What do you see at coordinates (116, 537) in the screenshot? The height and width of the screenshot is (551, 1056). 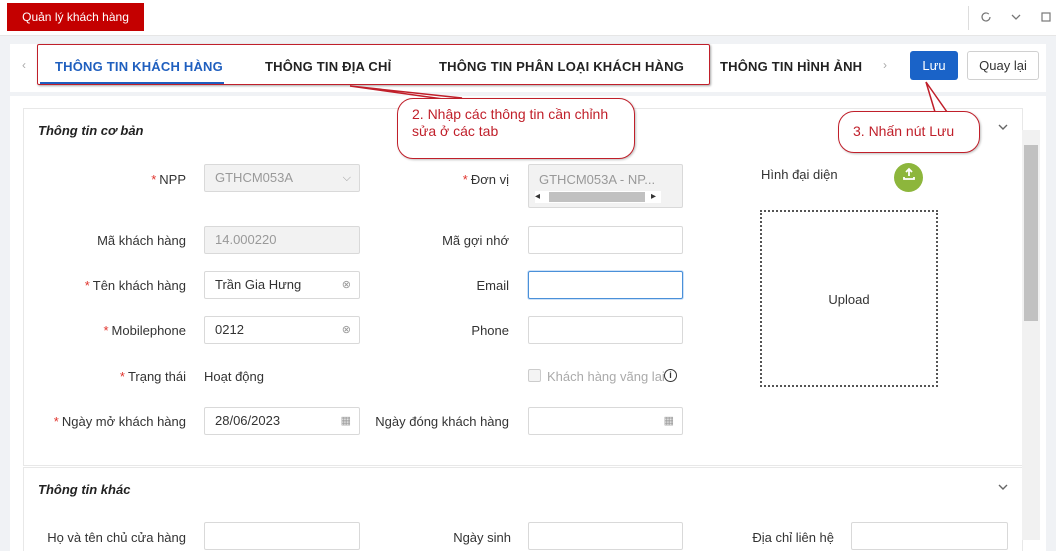 I see `owner-name-label: Họ và tên chủ cửa hàng` at bounding box center [116, 537].